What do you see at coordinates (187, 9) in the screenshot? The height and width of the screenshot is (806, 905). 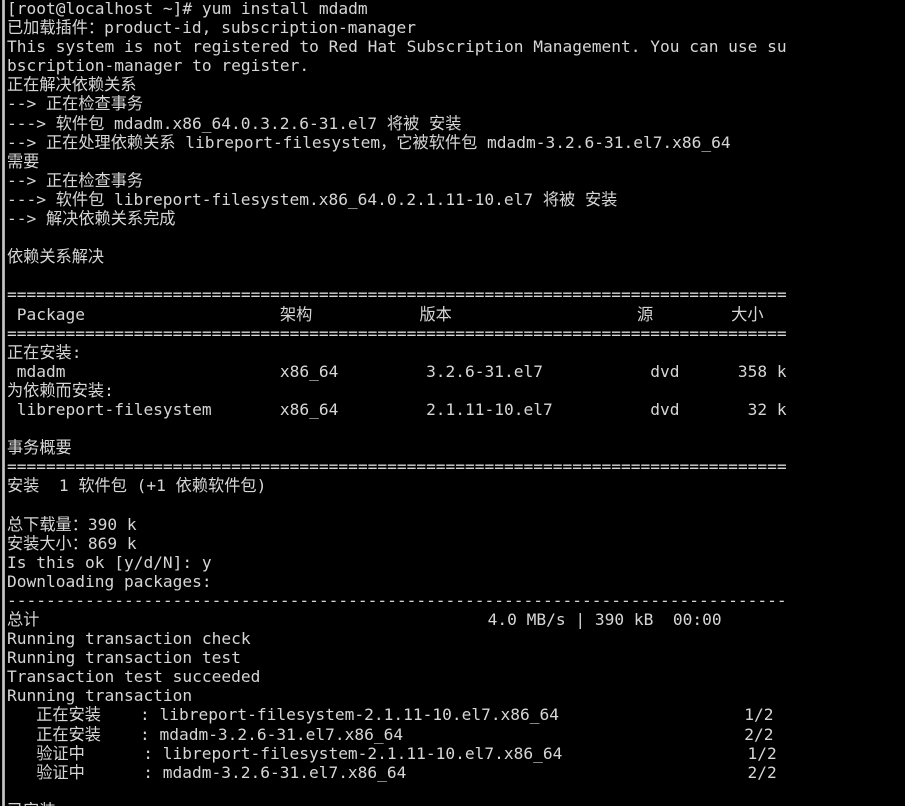 I see `terminal-line: [root@localhost ~]# yum install mdadm` at bounding box center [187, 9].